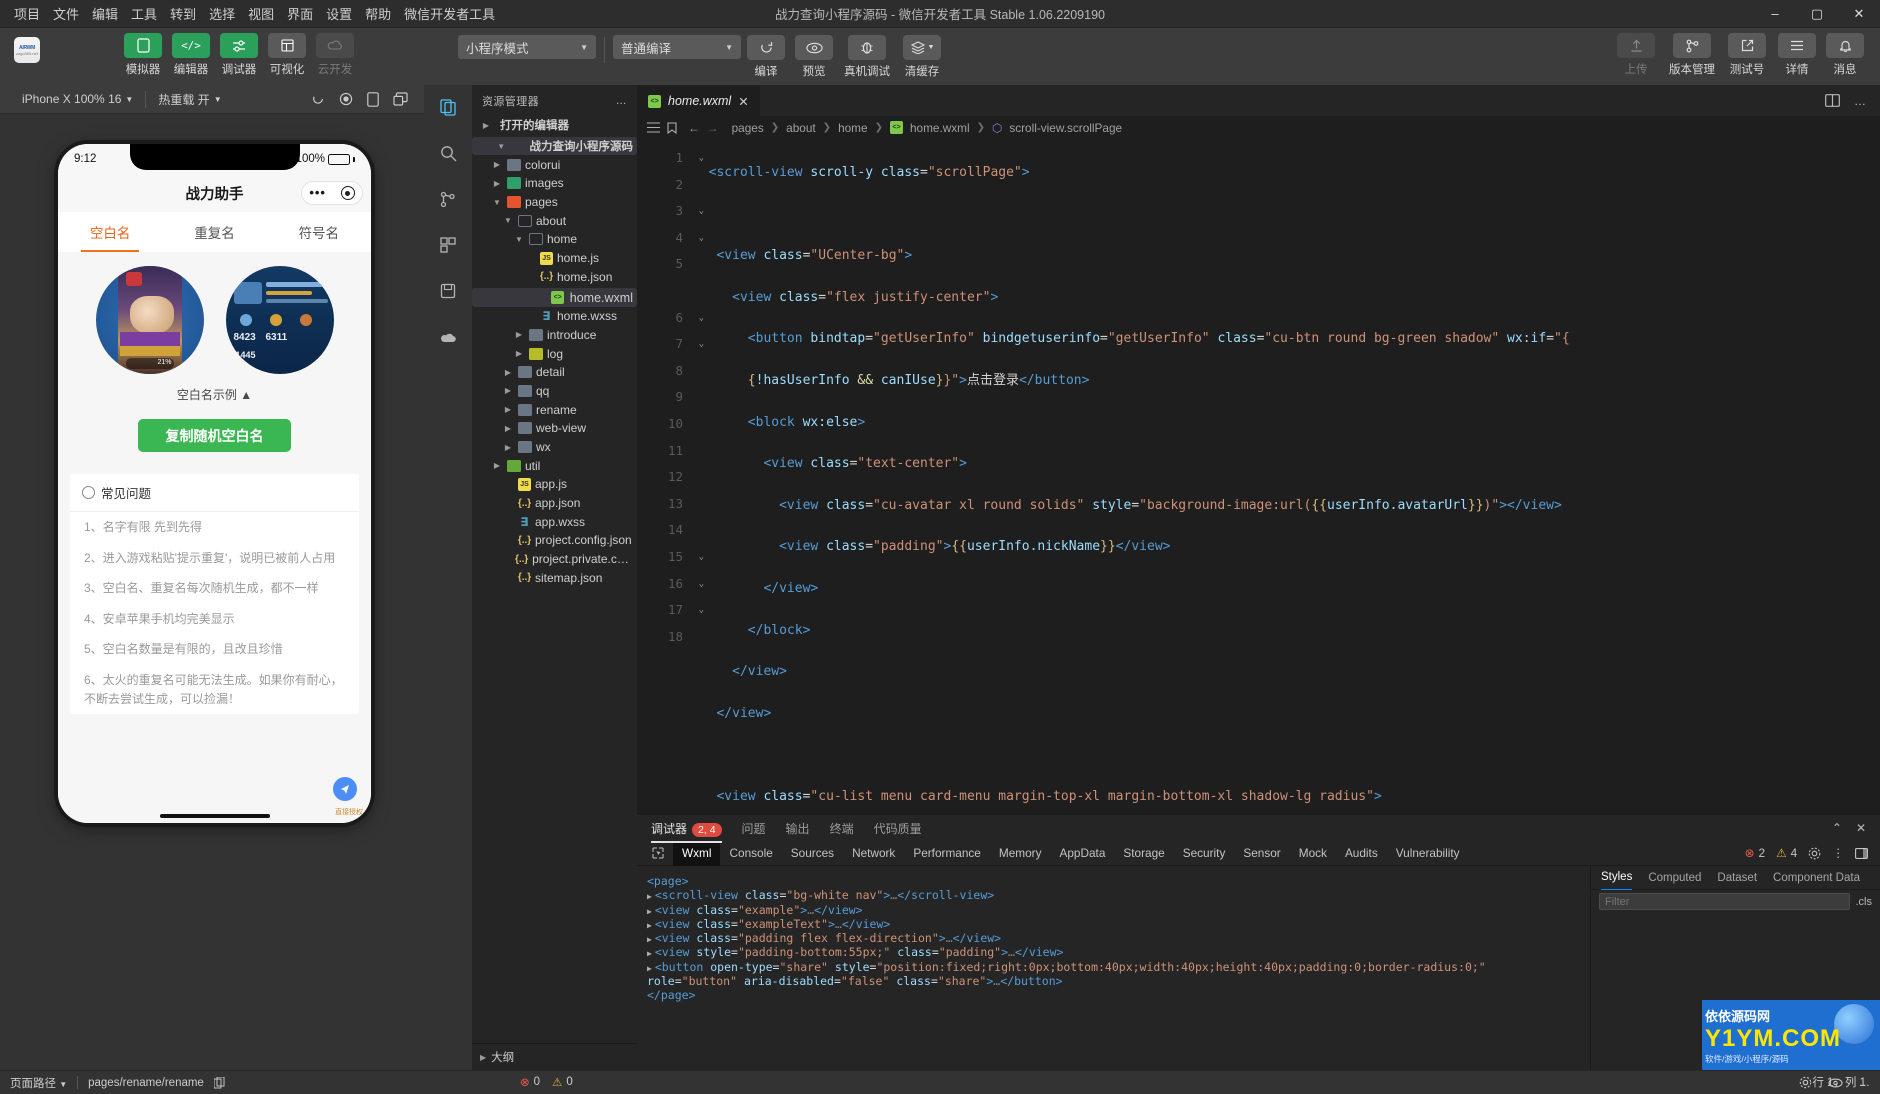 This screenshot has height=1094, width=1880. Describe the element at coordinates (1839, 1082) in the screenshot. I see `cursor-position: 行 1，列 1` at that location.